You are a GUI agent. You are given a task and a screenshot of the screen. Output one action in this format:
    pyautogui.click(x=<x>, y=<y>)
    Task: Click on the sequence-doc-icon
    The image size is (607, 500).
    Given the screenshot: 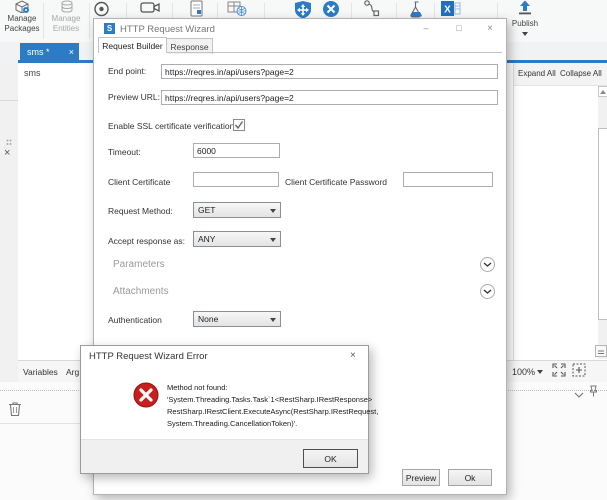 What is the action you would take?
    pyautogui.click(x=196, y=8)
    